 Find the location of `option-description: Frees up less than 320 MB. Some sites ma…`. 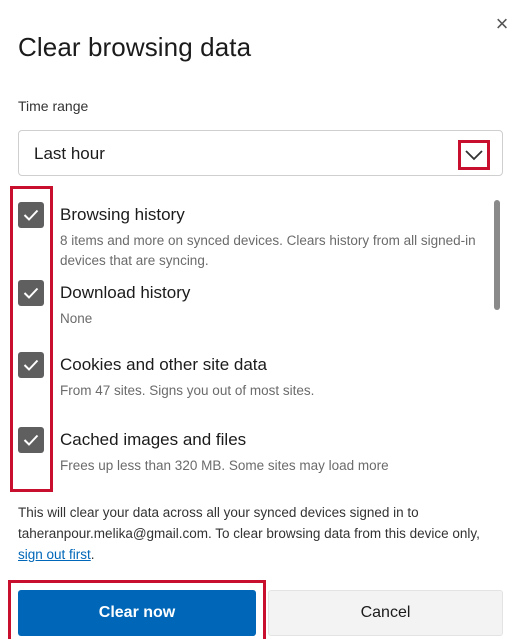

option-description: Frees up less than 320 MB. Some sites ma… is located at coordinates (224, 465).